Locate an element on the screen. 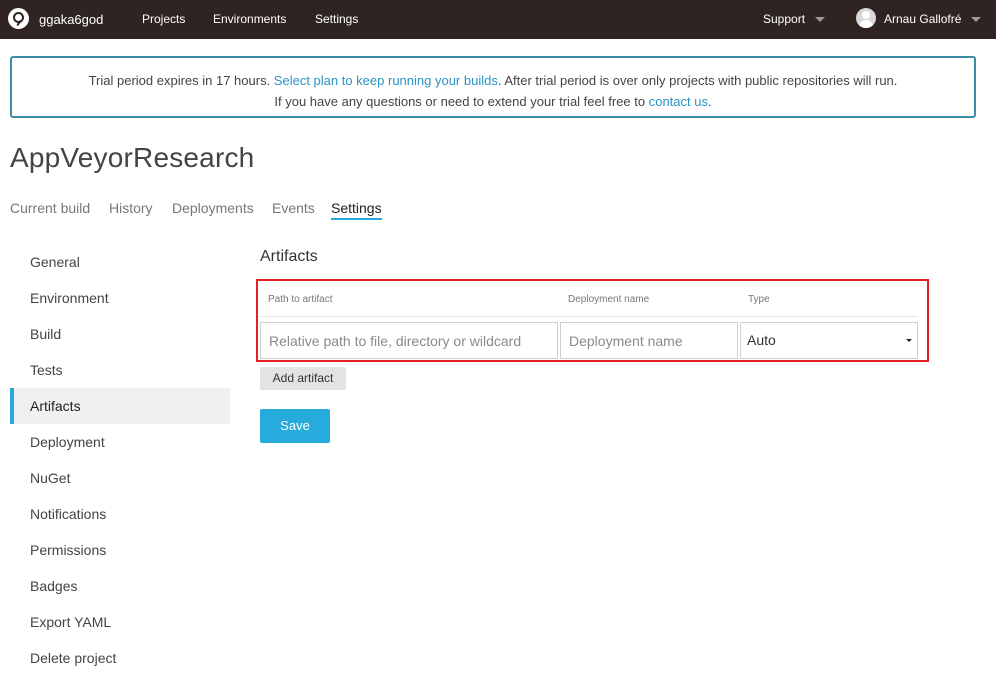  nav-projects: Projects is located at coordinates (163, 19).